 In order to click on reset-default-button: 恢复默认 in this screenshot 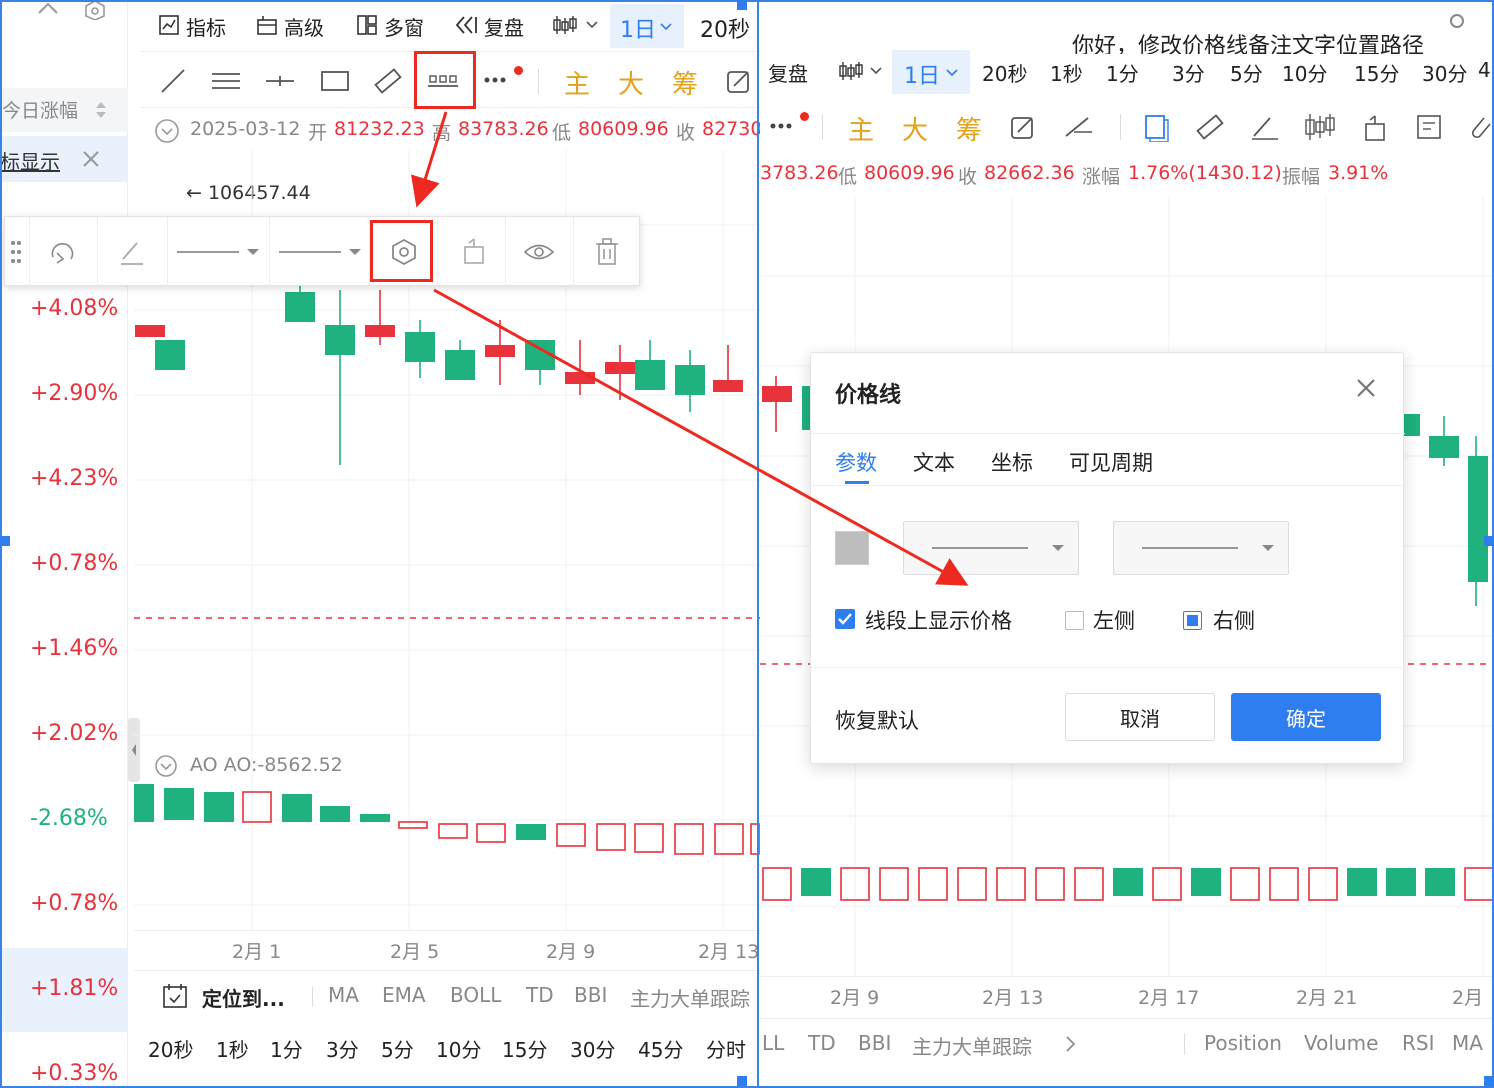, I will do `click(877, 720)`.